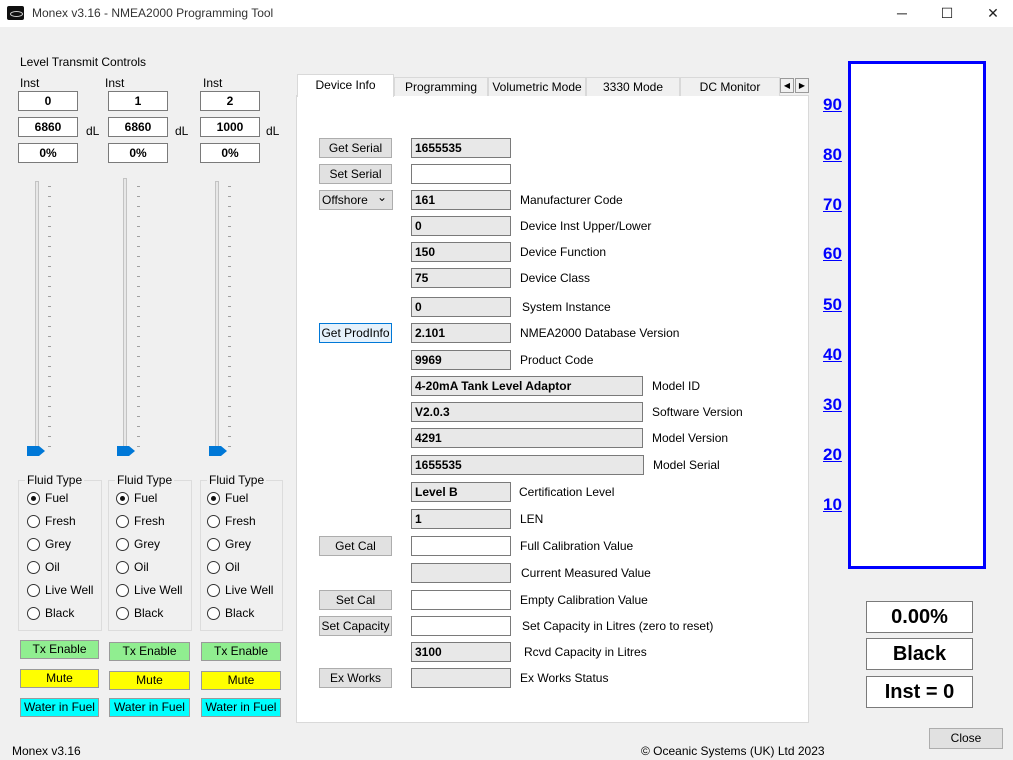 Image resolution: width=1013 pixels, height=760 pixels. Describe the element at coordinates (537, 86) in the screenshot. I see `tab-volumetric-mode: Volumetric Mode` at that location.